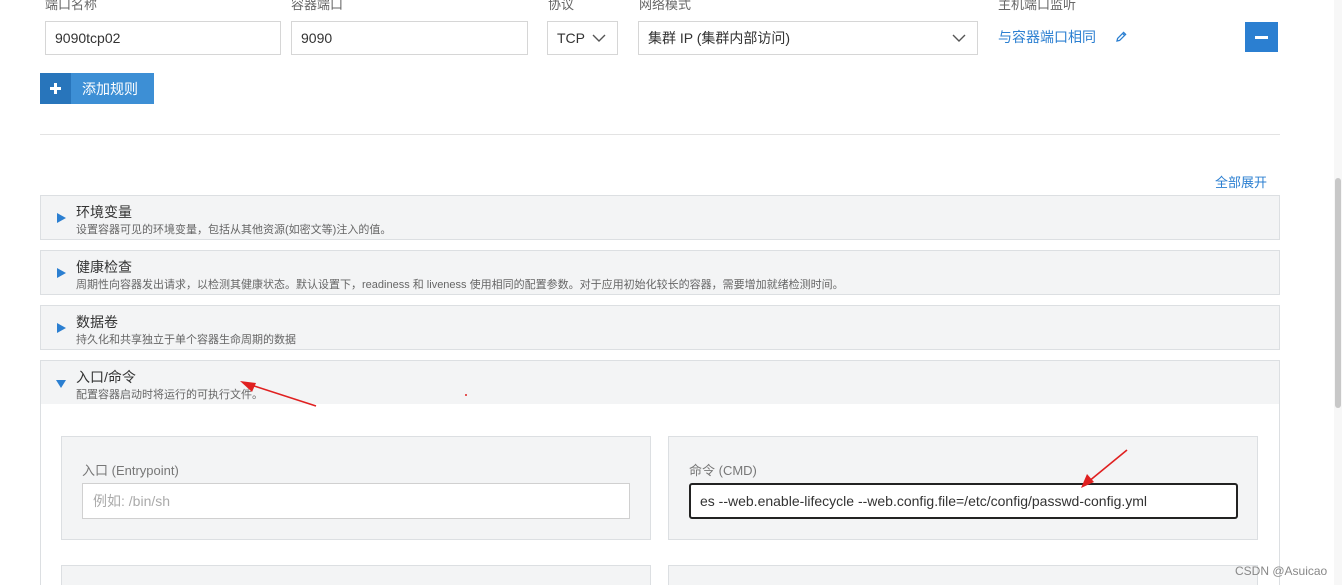 The width and height of the screenshot is (1342, 585). I want to click on section-description: 持久化和共享独立于单个容器生命周期的数据, so click(186, 340).